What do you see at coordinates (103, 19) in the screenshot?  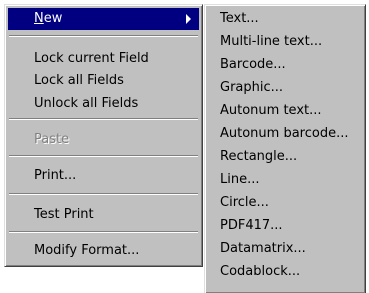 I see `menu-item-new: New` at bounding box center [103, 19].